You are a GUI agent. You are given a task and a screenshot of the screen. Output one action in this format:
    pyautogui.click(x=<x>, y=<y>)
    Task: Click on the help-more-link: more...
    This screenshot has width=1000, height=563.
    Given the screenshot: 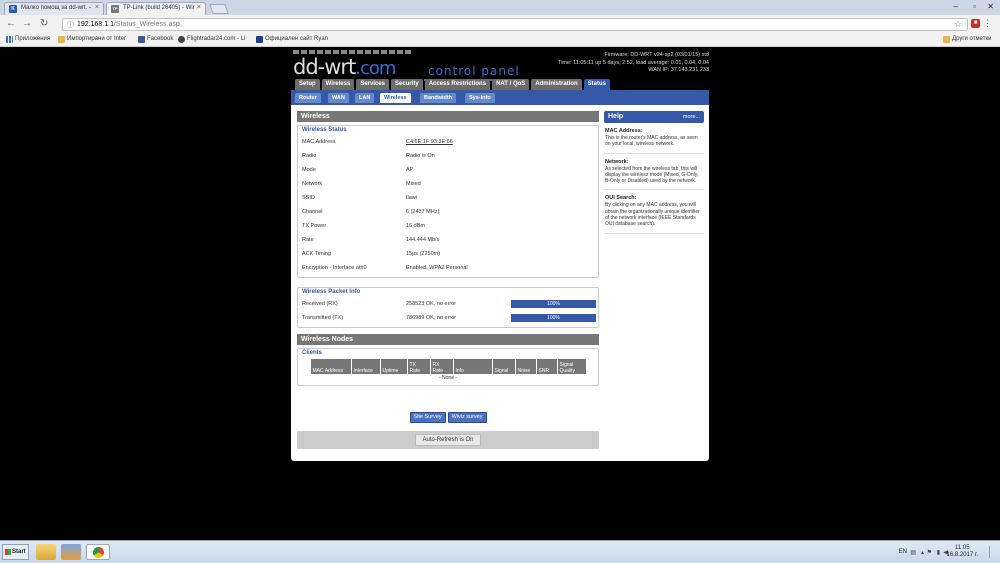 What is the action you would take?
    pyautogui.click(x=691, y=117)
    